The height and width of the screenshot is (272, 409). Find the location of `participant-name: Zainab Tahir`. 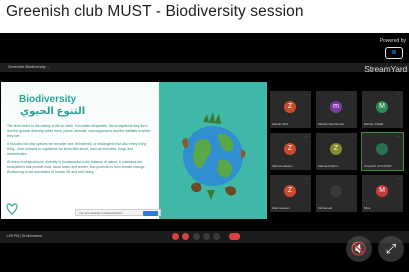

participant-name: Zainab Tahir is located at coordinates (280, 124).